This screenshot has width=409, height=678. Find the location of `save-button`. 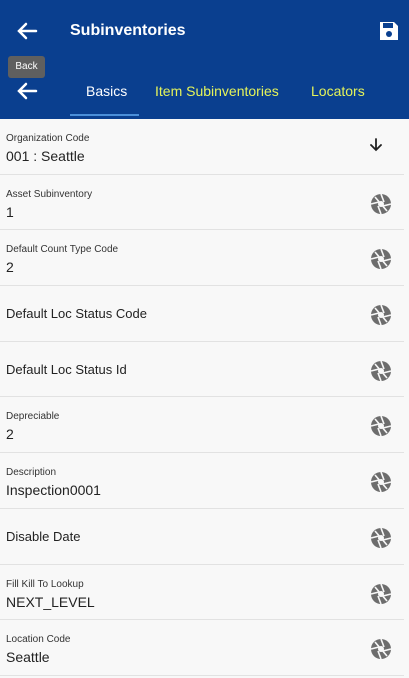

save-button is located at coordinates (389, 31).